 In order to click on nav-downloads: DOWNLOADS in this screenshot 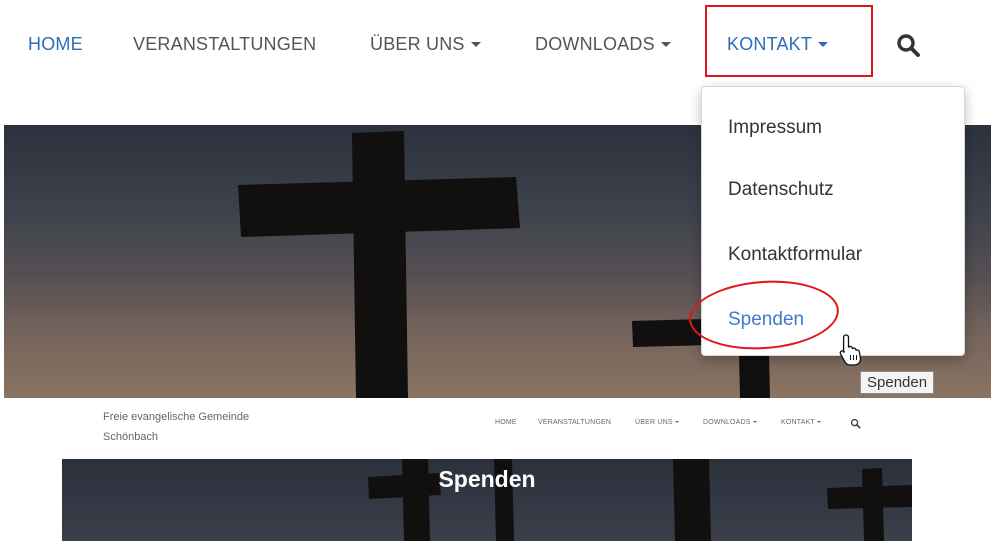, I will do `click(603, 44)`.